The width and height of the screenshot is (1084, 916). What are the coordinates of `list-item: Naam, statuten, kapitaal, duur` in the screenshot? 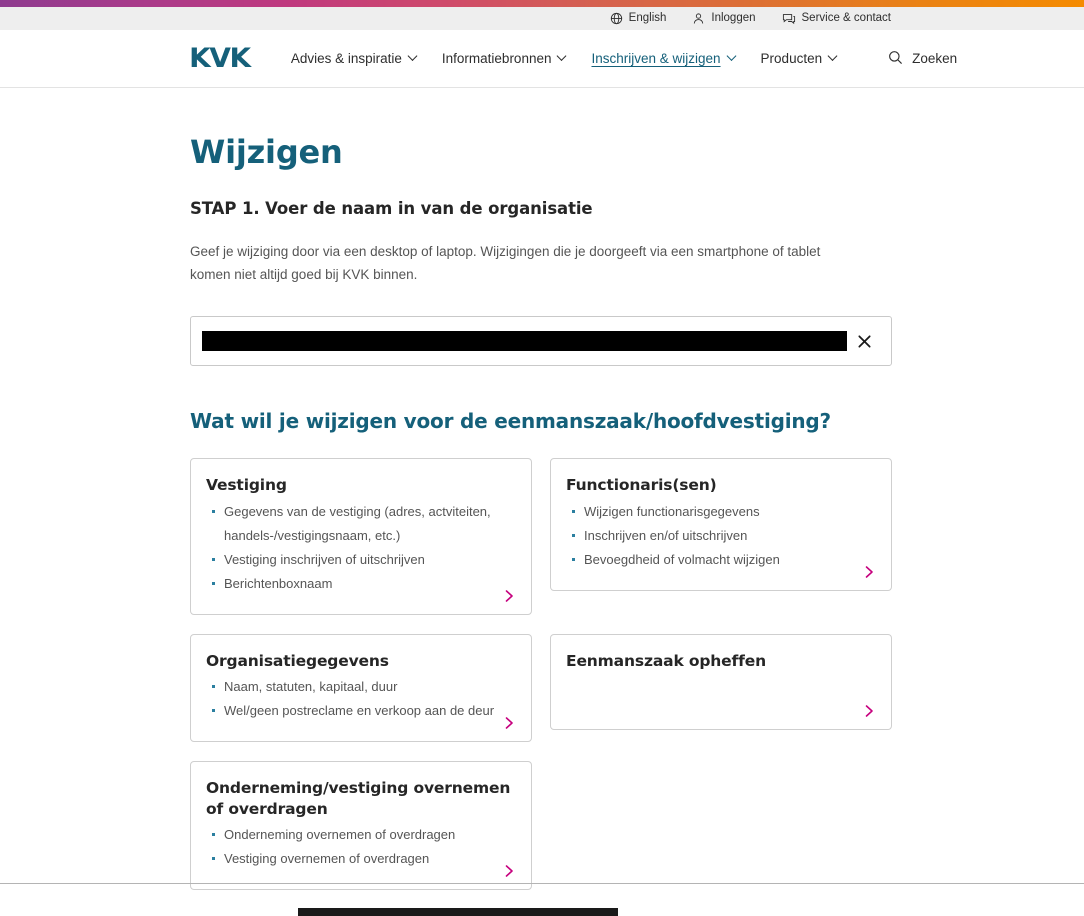 It's located at (359, 687).